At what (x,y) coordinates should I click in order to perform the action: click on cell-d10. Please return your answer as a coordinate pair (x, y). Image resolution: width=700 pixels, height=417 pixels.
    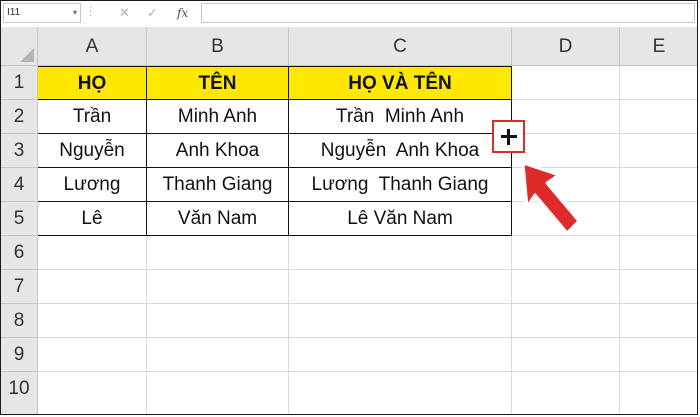
    Looking at the image, I should click on (566, 393).